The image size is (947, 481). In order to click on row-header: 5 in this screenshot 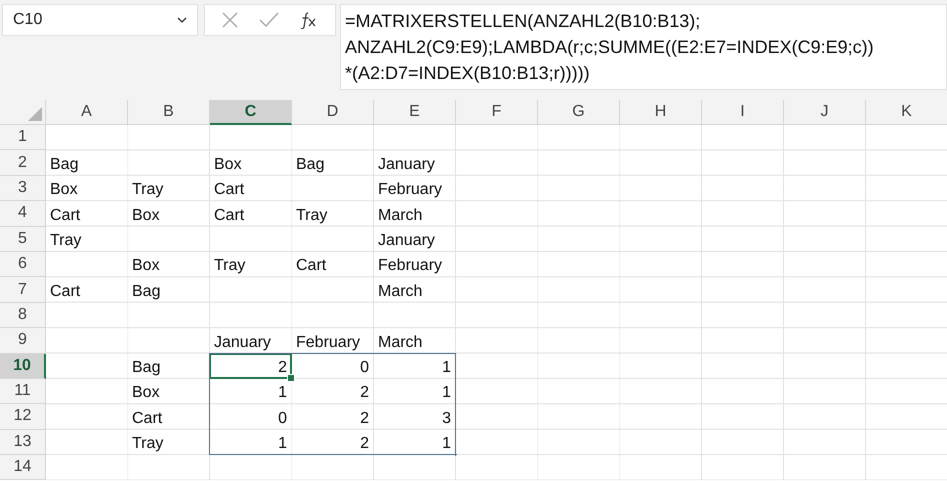, I will do `click(23, 239)`.